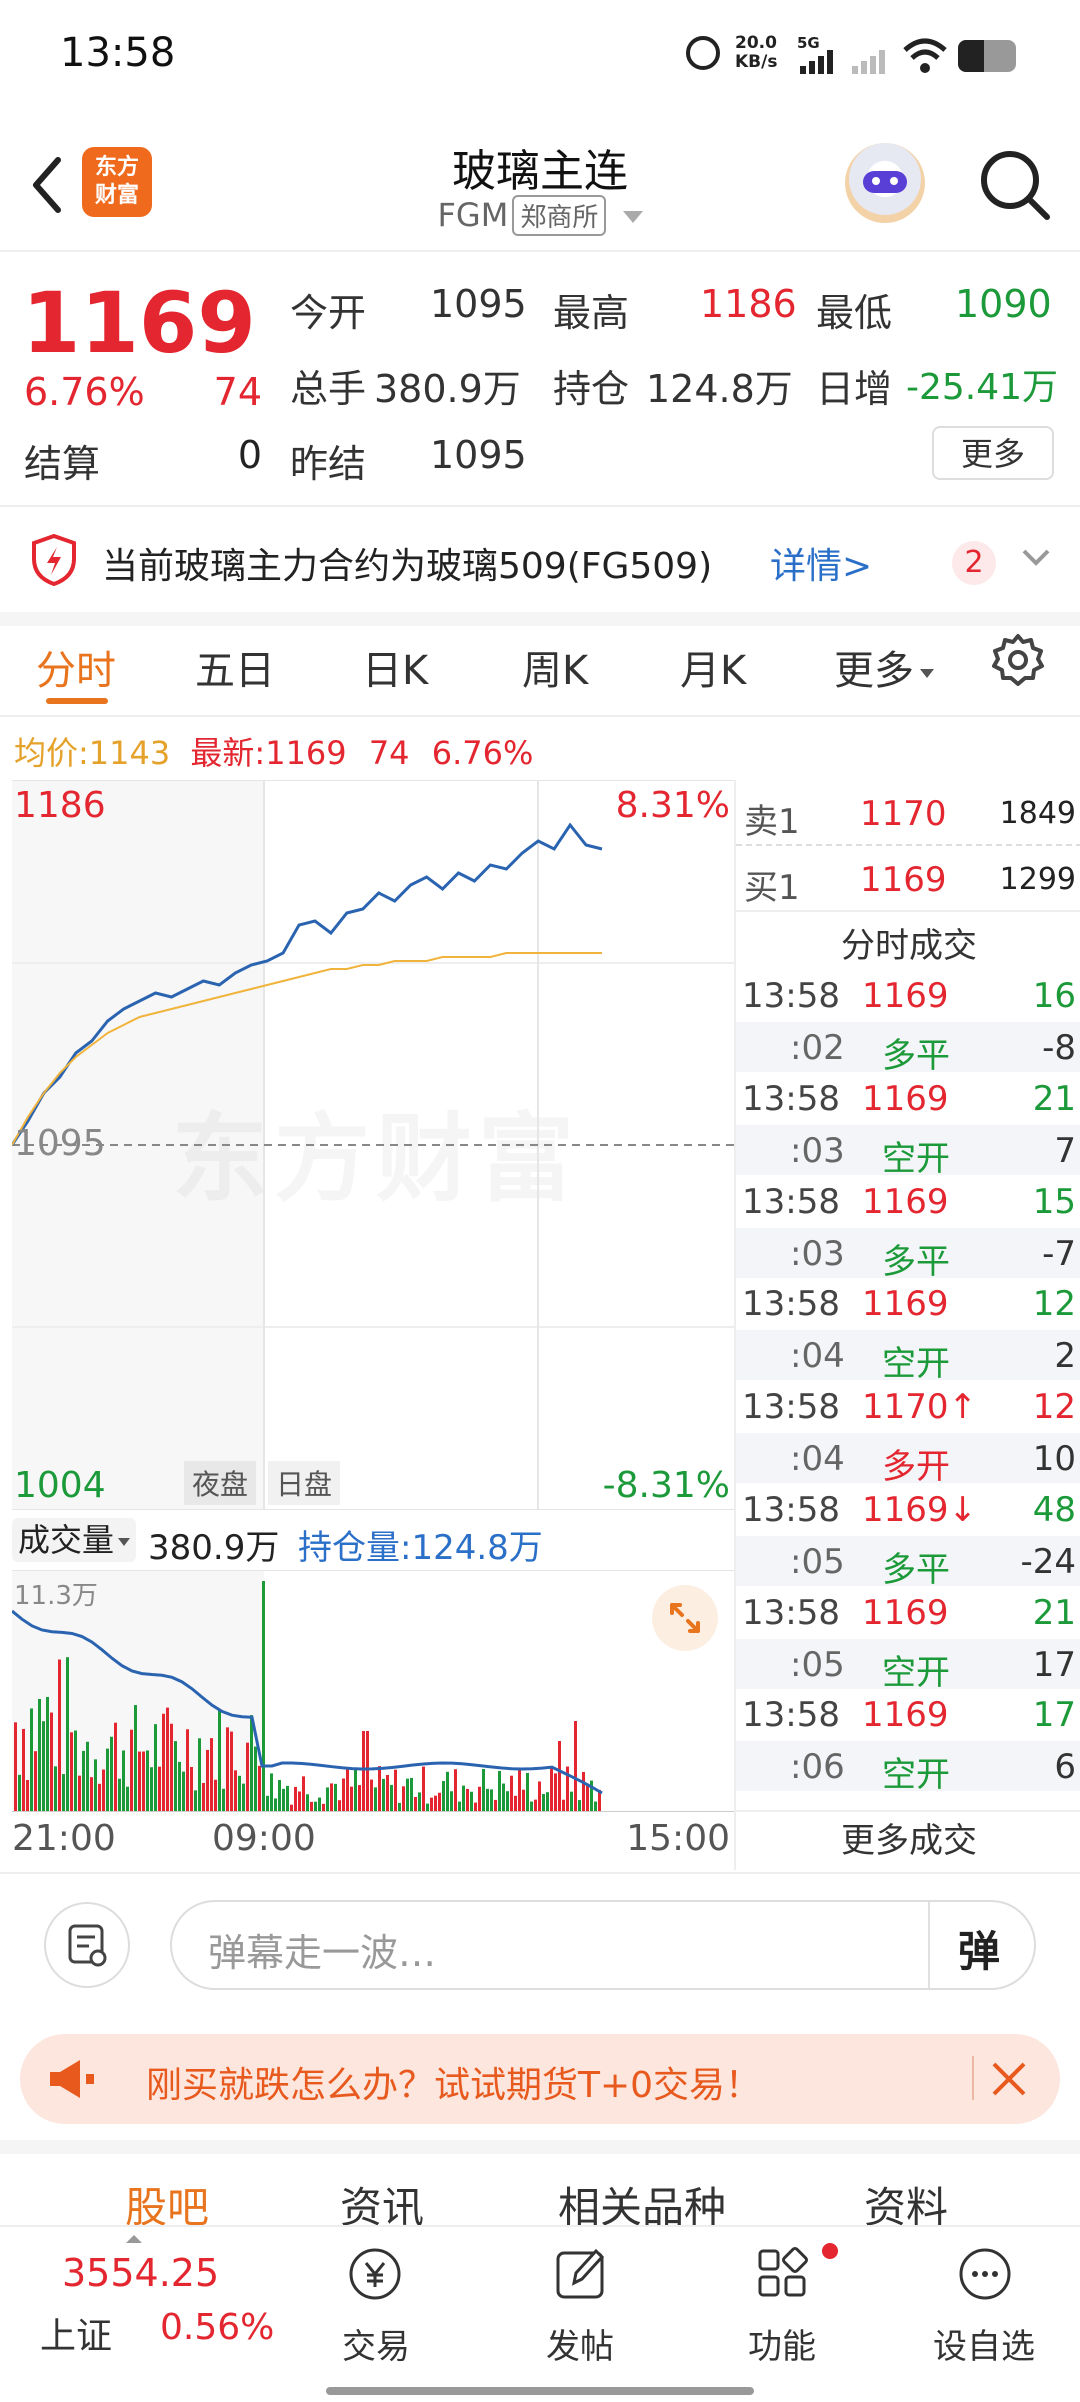  Describe the element at coordinates (908, 1151) in the screenshot. I see `trade-subrow: :03 空开 7` at that location.